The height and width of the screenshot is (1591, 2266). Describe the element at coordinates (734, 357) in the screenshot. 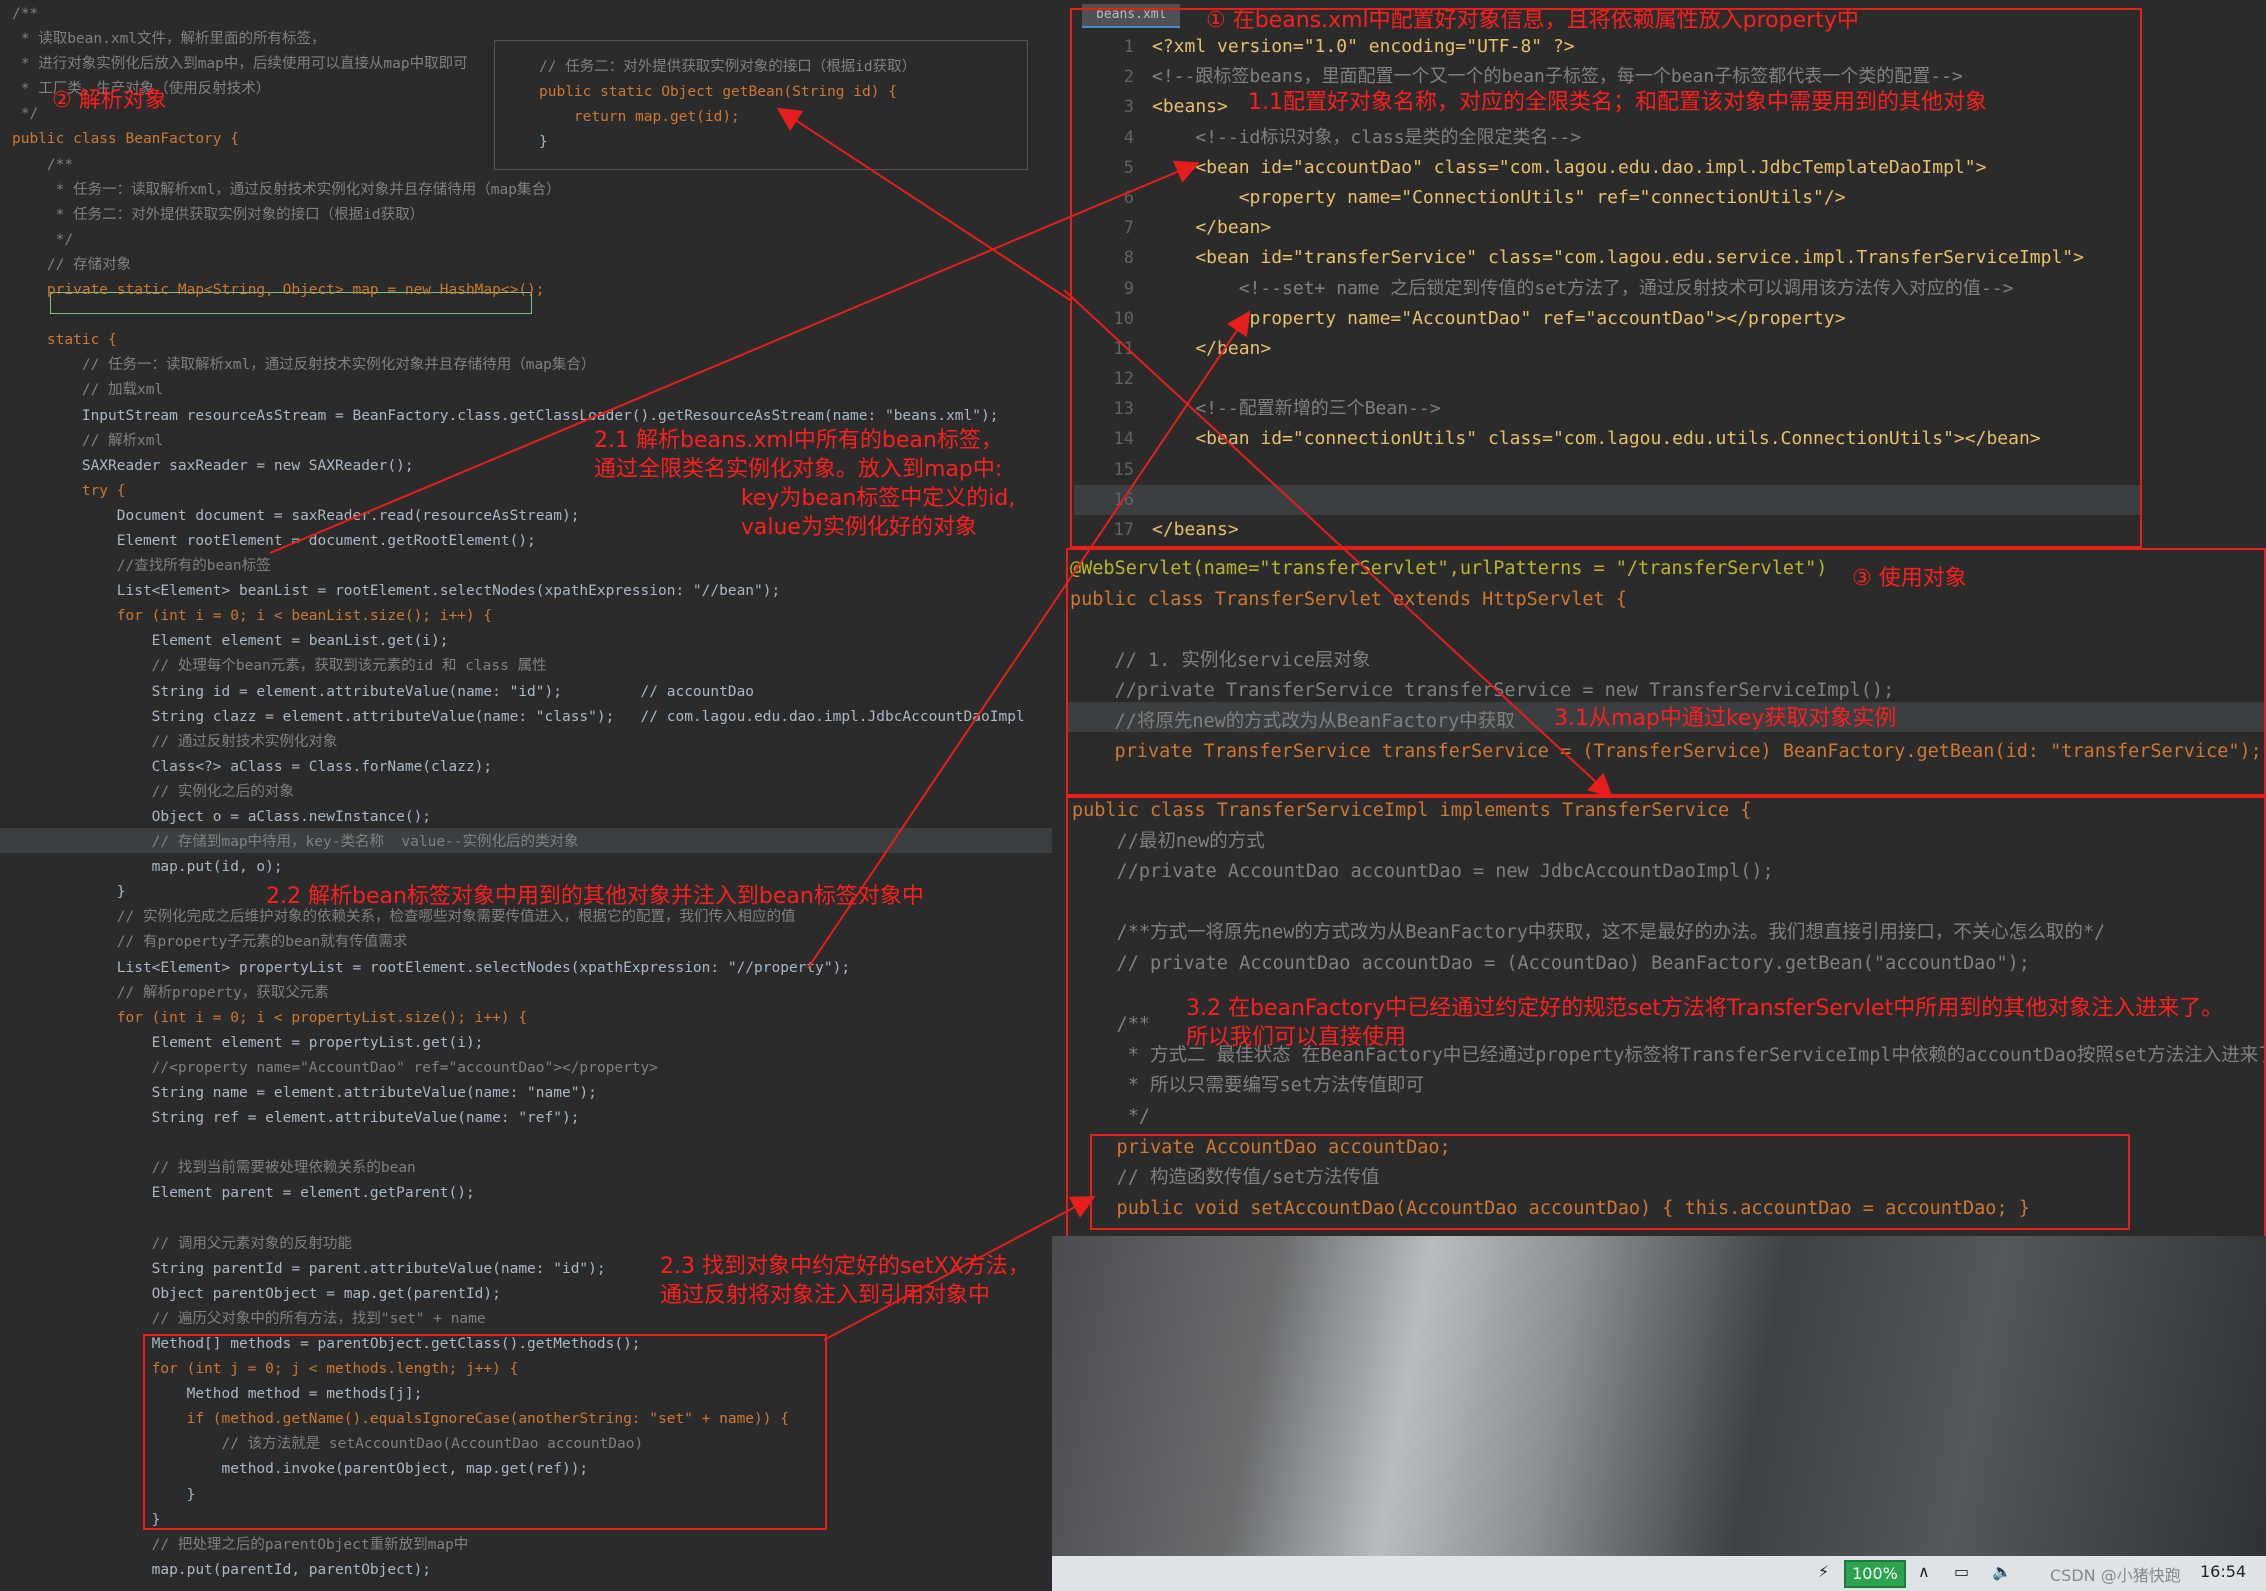

I see `arrow-2-1-to-bean` at that location.